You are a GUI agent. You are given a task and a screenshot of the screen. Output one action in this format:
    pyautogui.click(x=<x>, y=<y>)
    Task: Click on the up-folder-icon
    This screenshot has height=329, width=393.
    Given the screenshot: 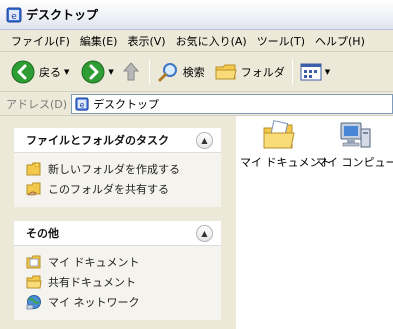 What is the action you would take?
    pyautogui.click(x=130, y=70)
    